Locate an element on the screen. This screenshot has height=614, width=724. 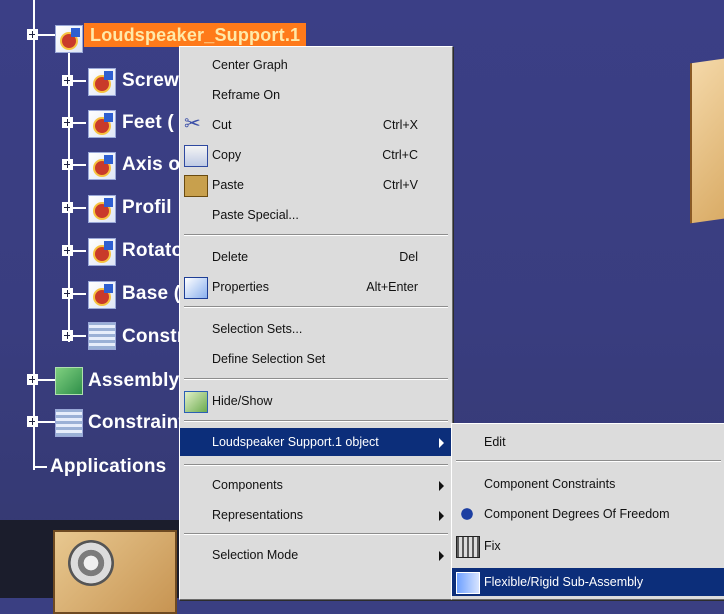
assembly-features-icon is located at coordinates (69, 381).